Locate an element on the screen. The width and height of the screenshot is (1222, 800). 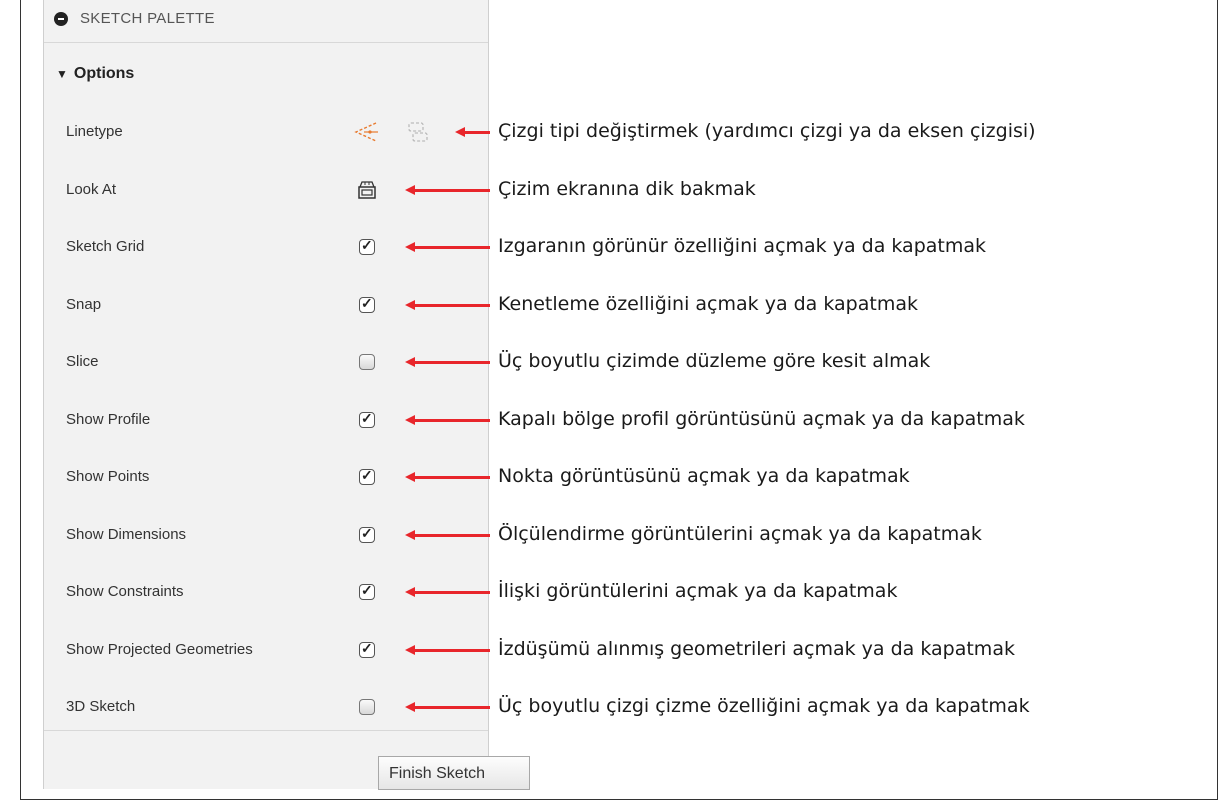
show-constraints-checkbox: ✓ is located at coordinates (367, 591).